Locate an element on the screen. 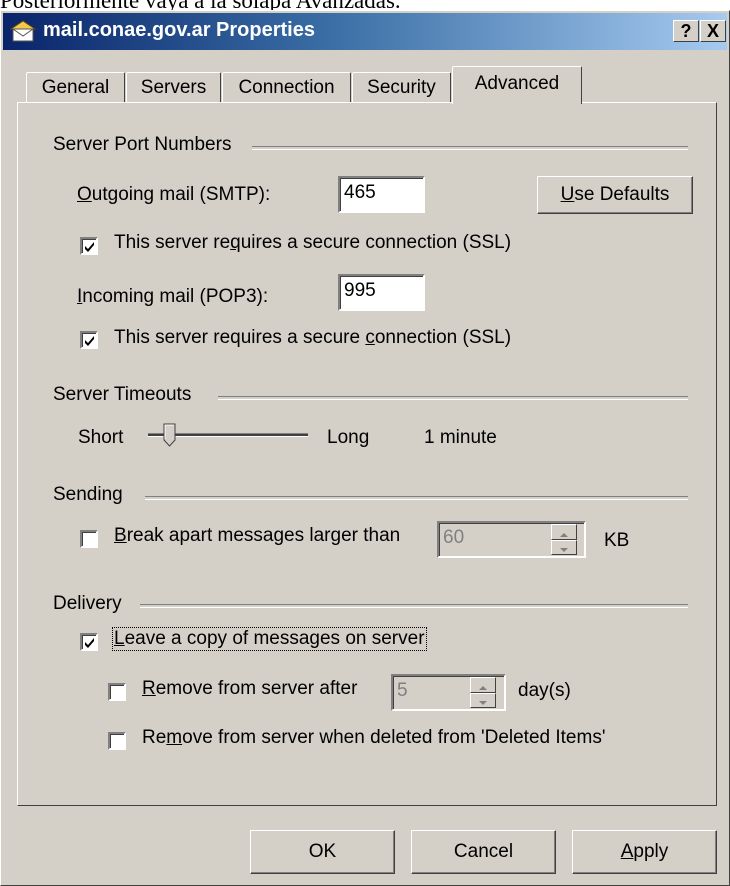 The height and width of the screenshot is (886, 730). group-label-delivery: Delivery is located at coordinates (87, 603).